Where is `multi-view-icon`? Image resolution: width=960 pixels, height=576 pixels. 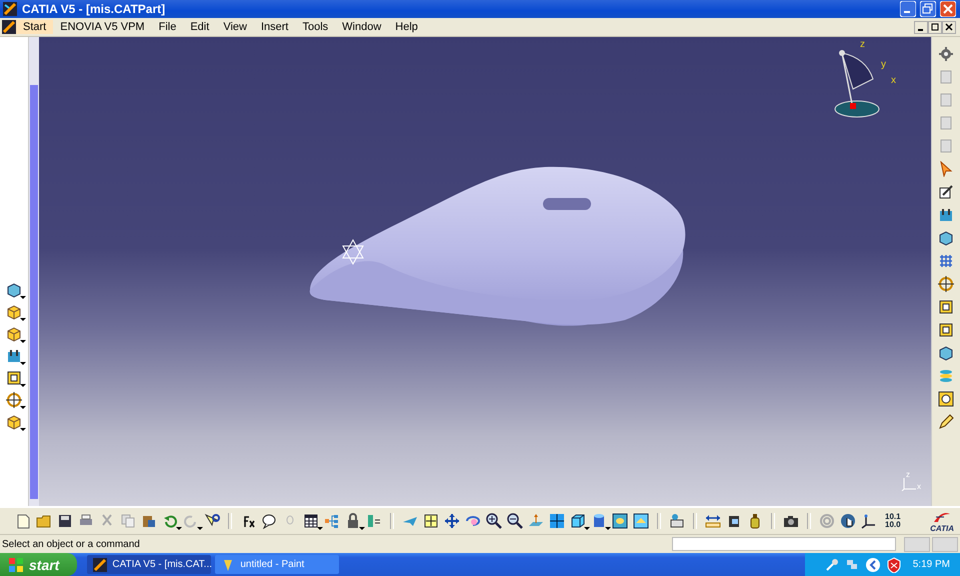
multi-view-icon is located at coordinates (557, 521).